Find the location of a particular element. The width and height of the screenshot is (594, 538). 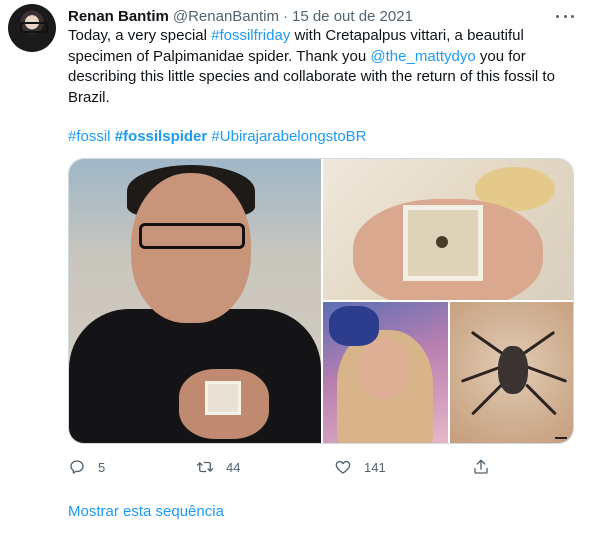

heart-icon is located at coordinates (343, 467).